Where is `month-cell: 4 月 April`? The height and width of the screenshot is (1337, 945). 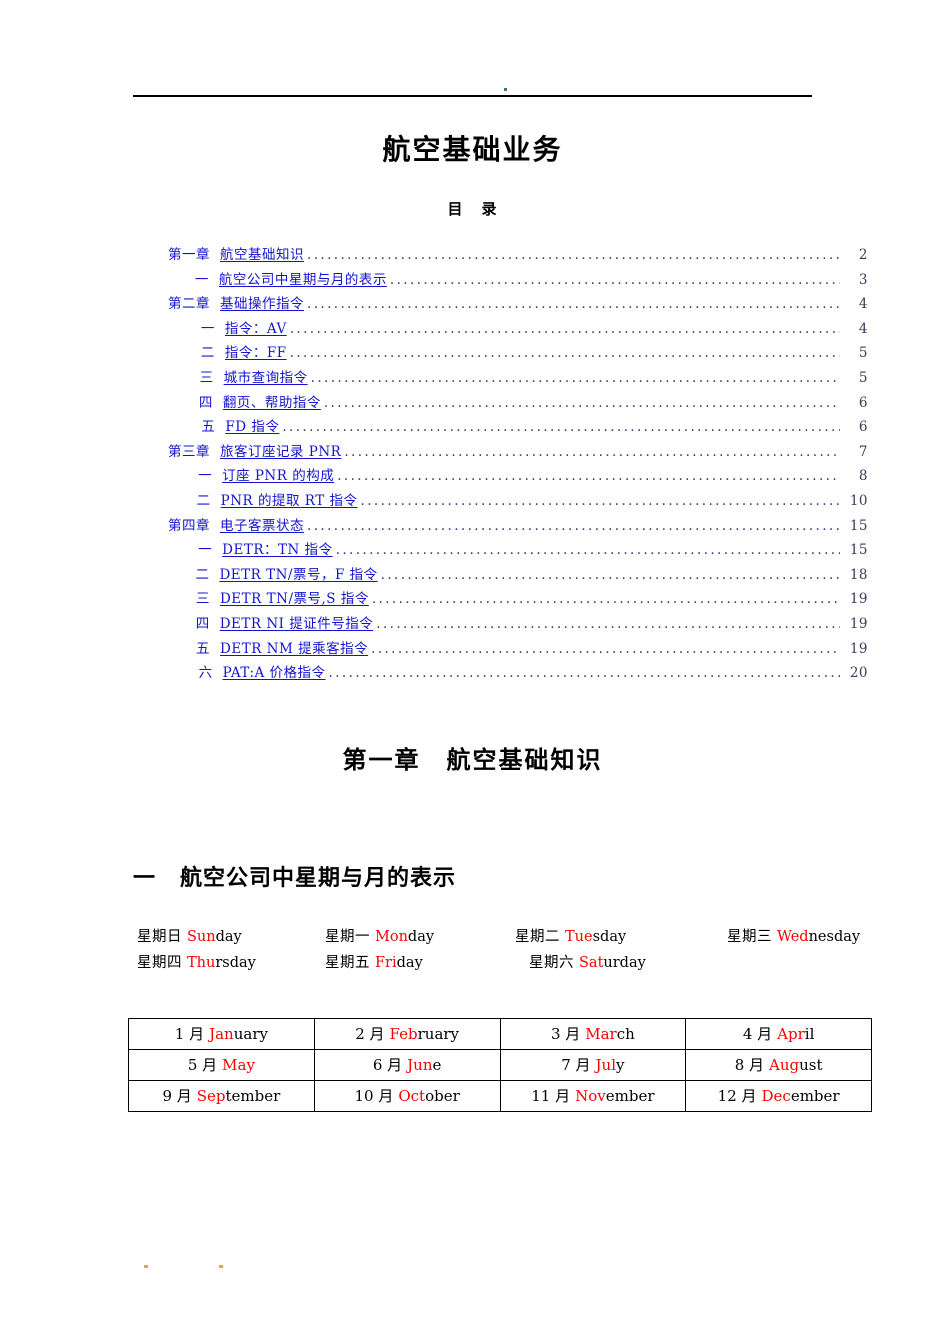 month-cell: 4 月 April is located at coordinates (778, 1034).